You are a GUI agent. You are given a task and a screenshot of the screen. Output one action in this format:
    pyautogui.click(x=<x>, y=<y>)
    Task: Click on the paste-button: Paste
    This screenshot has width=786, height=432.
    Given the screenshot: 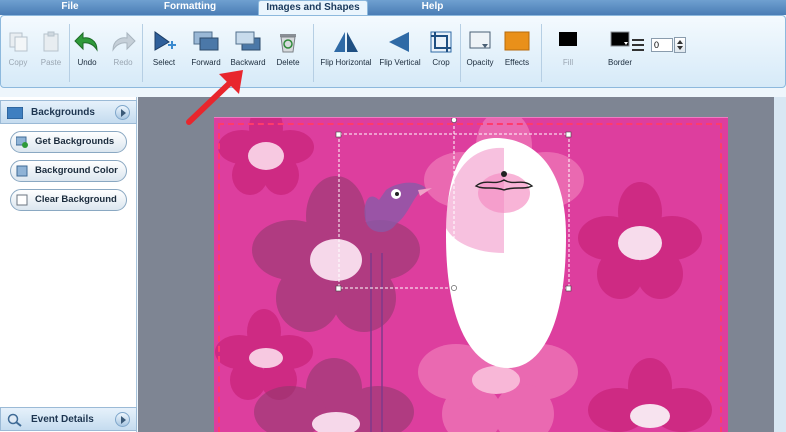 What is the action you would take?
    pyautogui.click(x=51, y=47)
    